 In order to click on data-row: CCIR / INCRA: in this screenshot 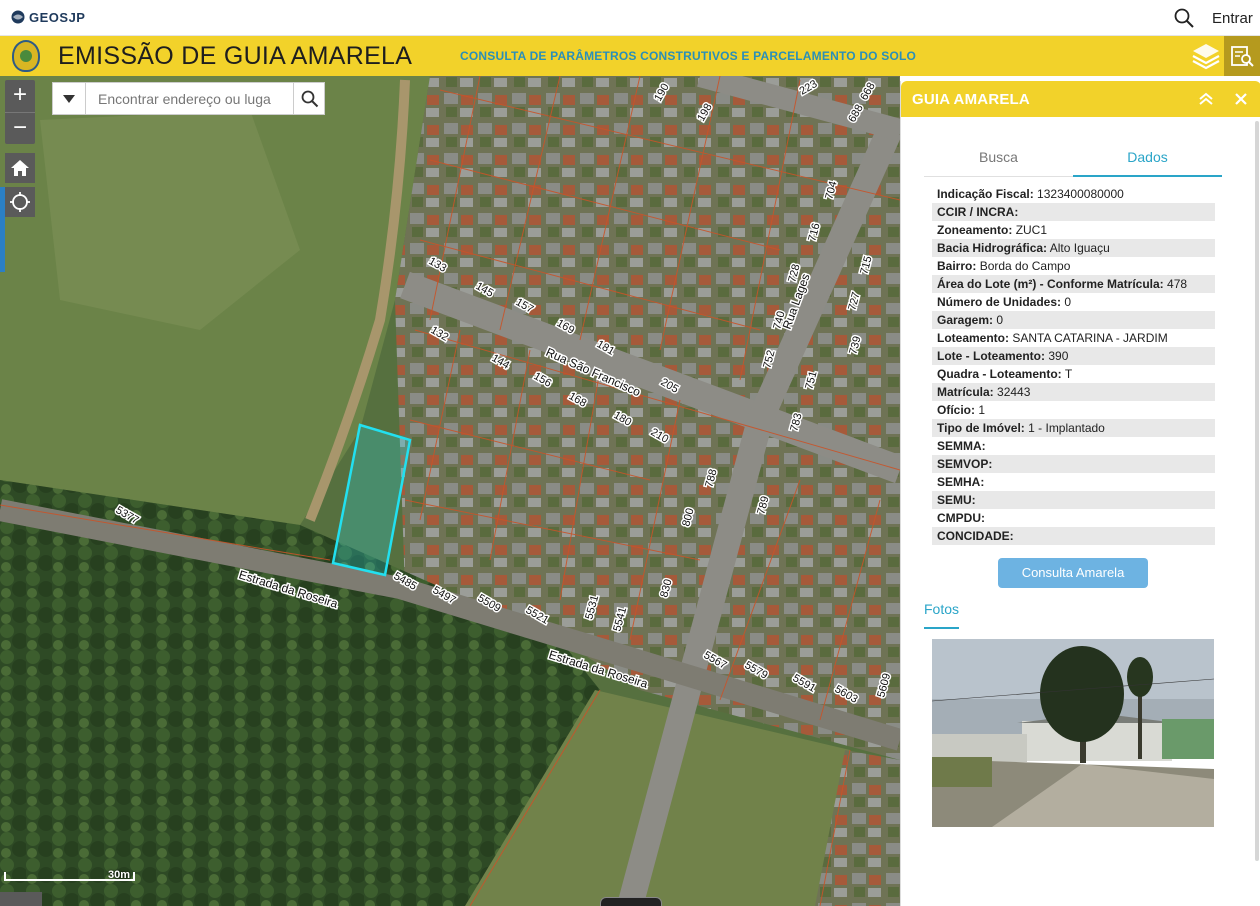, I will do `click(1073, 212)`.